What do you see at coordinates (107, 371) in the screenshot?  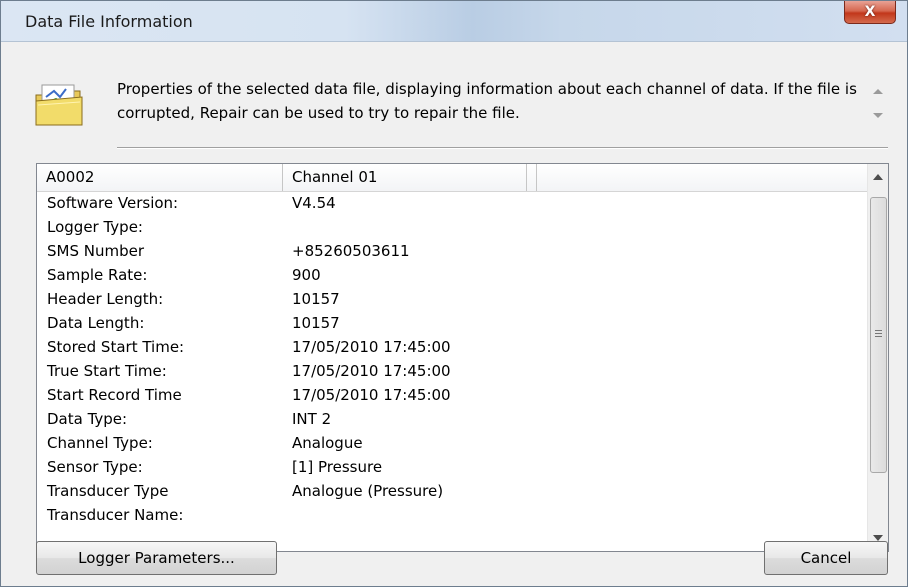 I see `property-name: True Start Time:` at bounding box center [107, 371].